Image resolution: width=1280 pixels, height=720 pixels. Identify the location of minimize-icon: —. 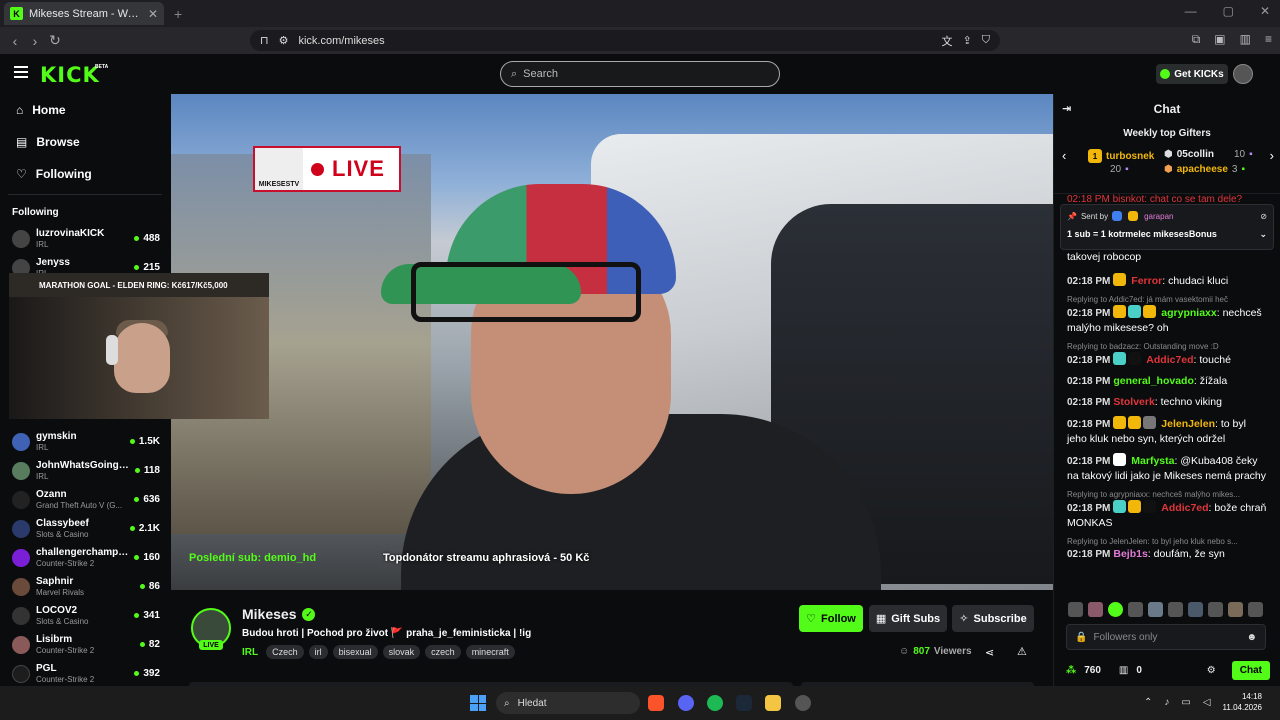
(1191, 11).